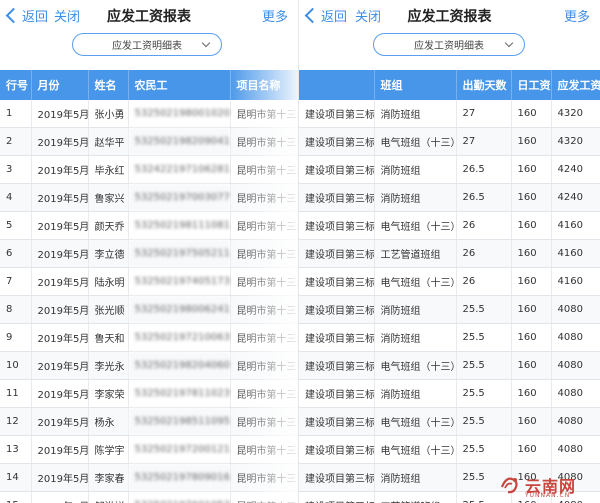 The width and height of the screenshot is (600, 503). Describe the element at coordinates (149, 421) in the screenshot. I see `table-row: 122019年5月杨永53250219851109510昆明市第十三污` at that location.